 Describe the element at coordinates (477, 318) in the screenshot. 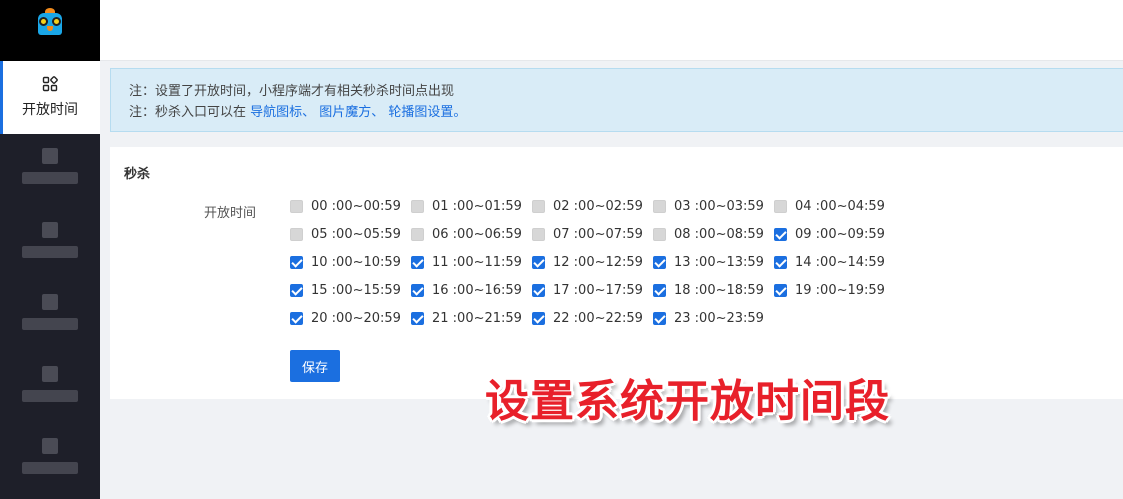

I see `time-slot-label: 21 :00~21:59` at that location.